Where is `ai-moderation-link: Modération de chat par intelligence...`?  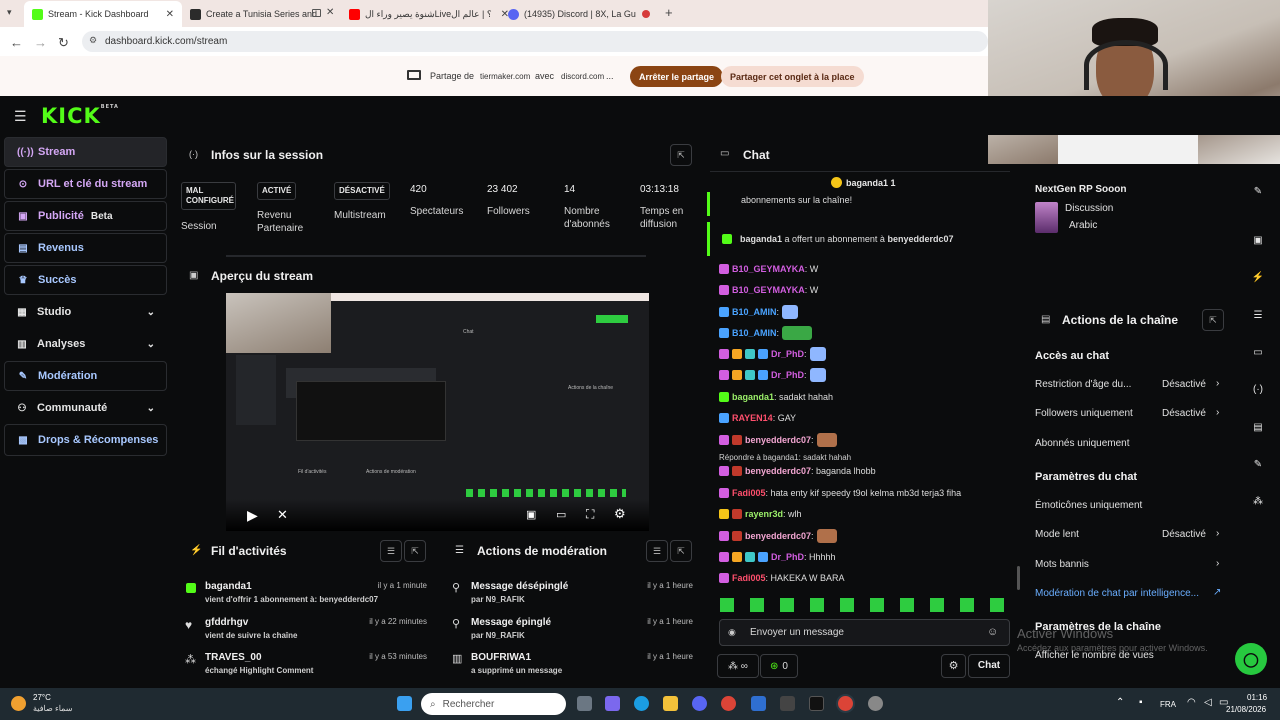 ai-moderation-link: Modération de chat par intelligence... is located at coordinates (1117, 593).